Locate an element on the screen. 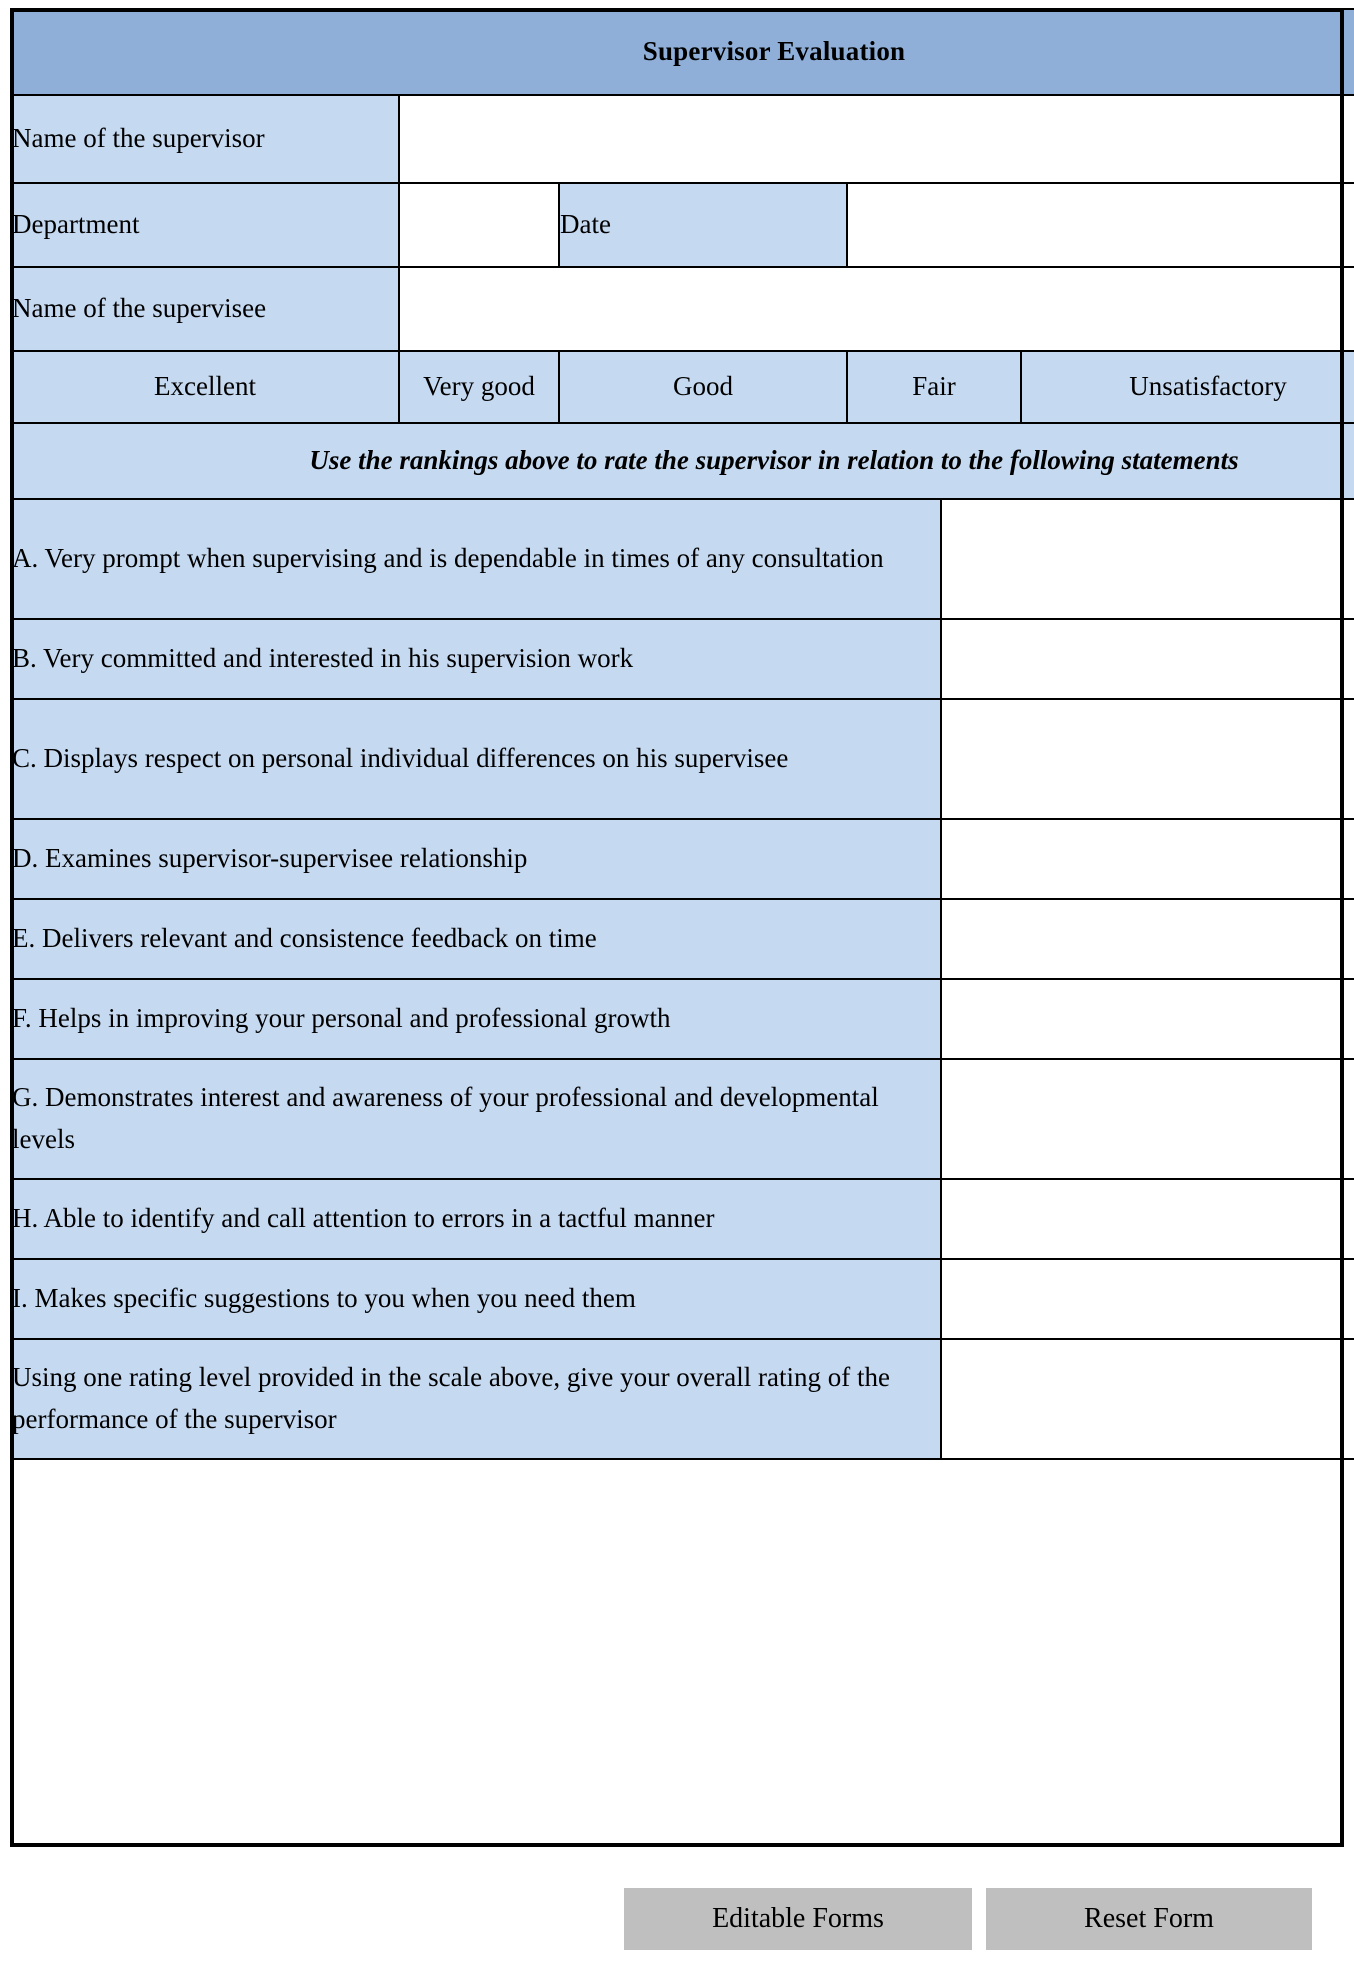 The width and height of the screenshot is (1354, 1969). rating-option-unsatisfactory: Unsatisfactory is located at coordinates (1187, 387).